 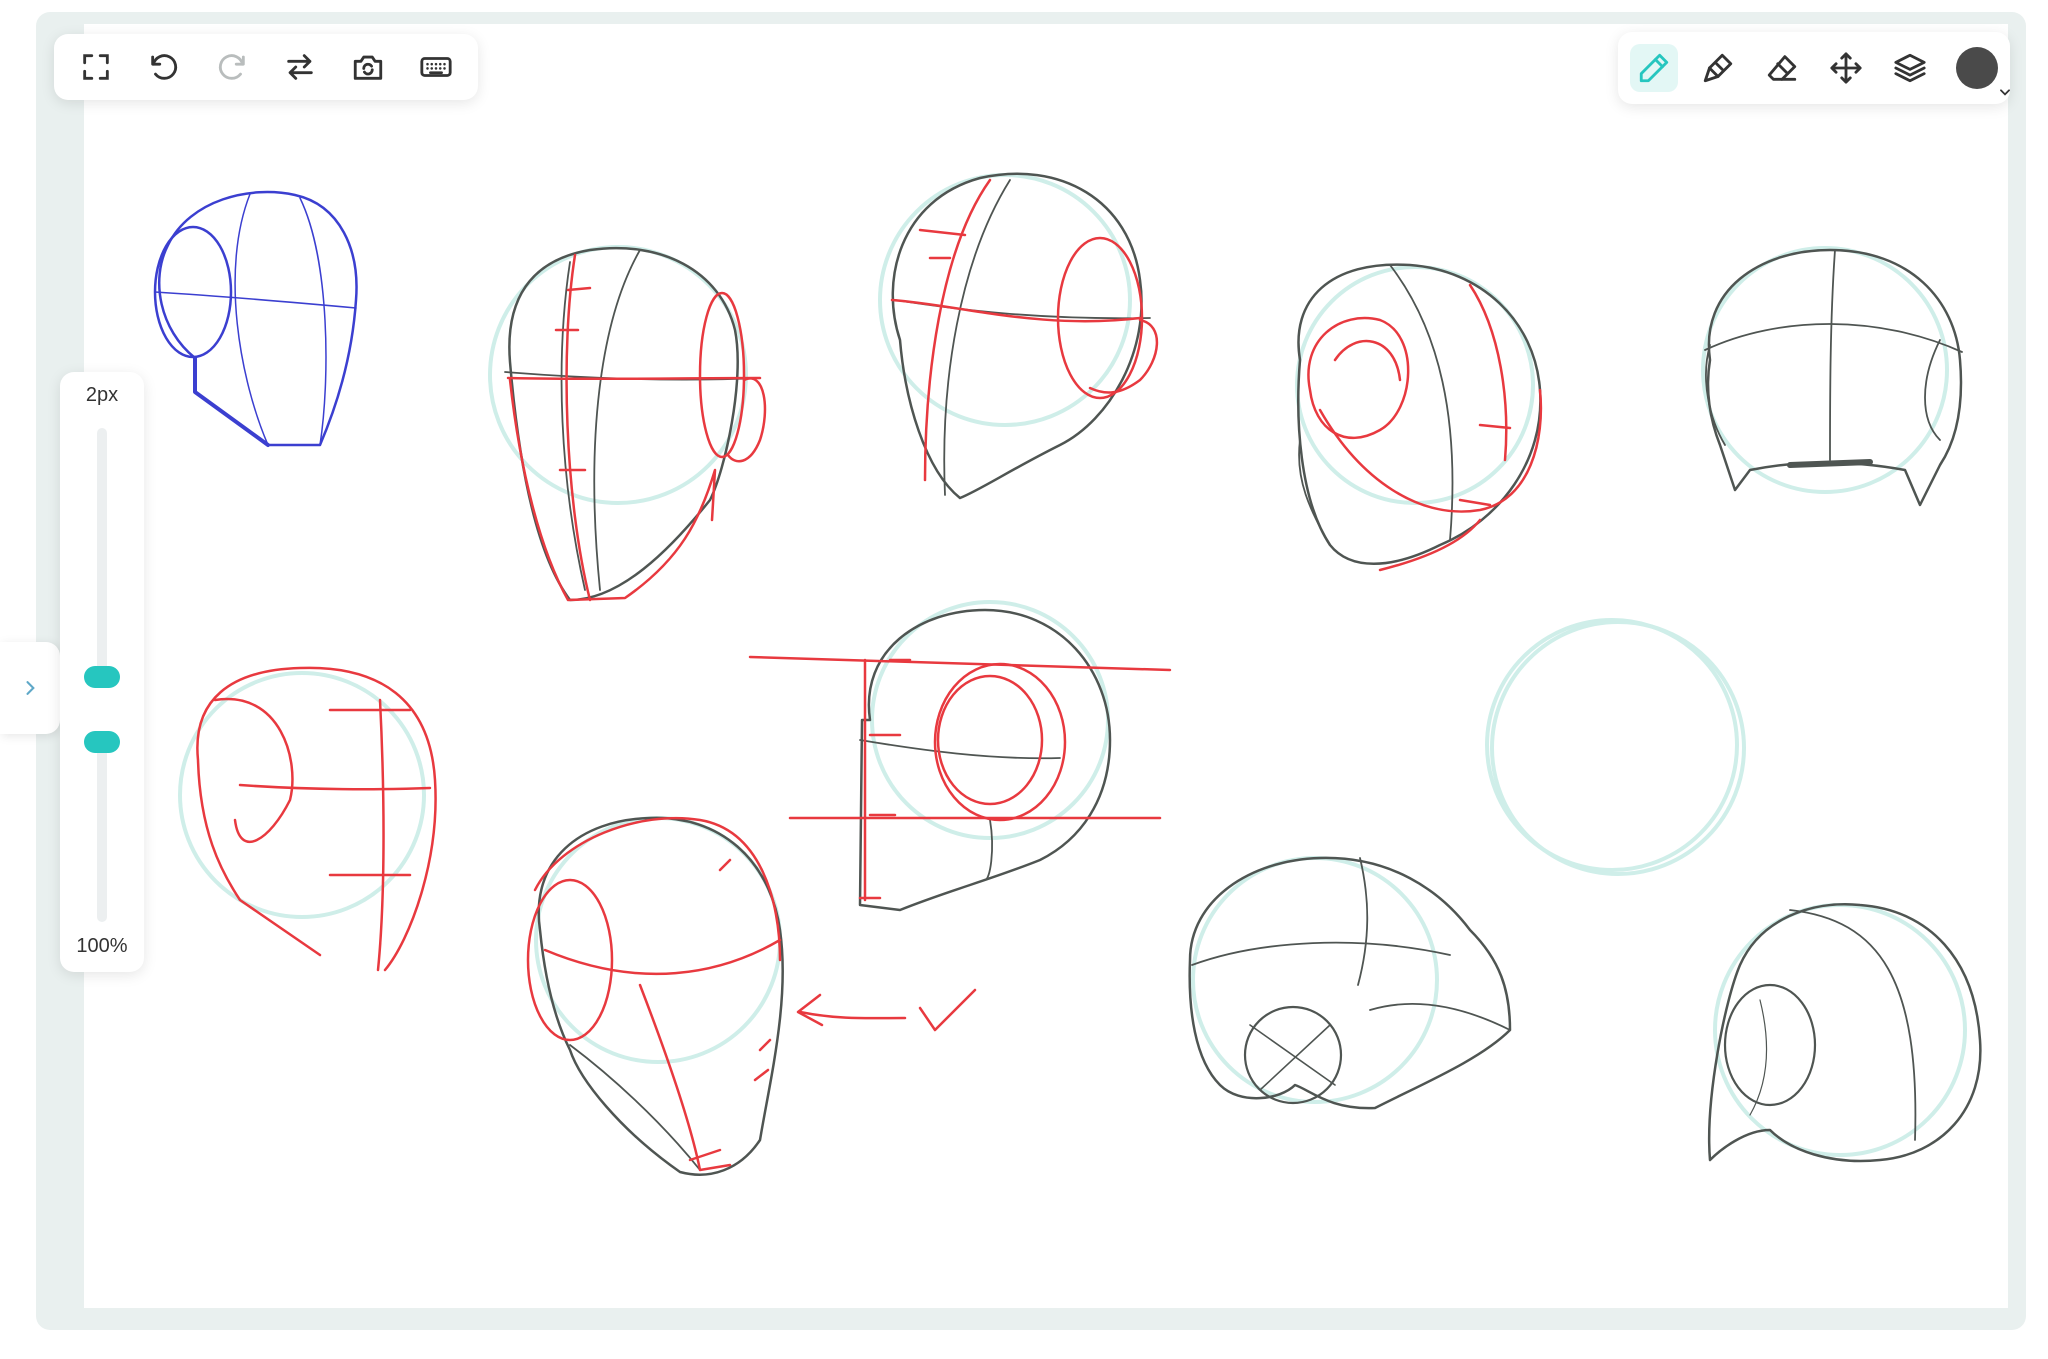 I want to click on head-sketch-front-guides, so click(x=960, y=760).